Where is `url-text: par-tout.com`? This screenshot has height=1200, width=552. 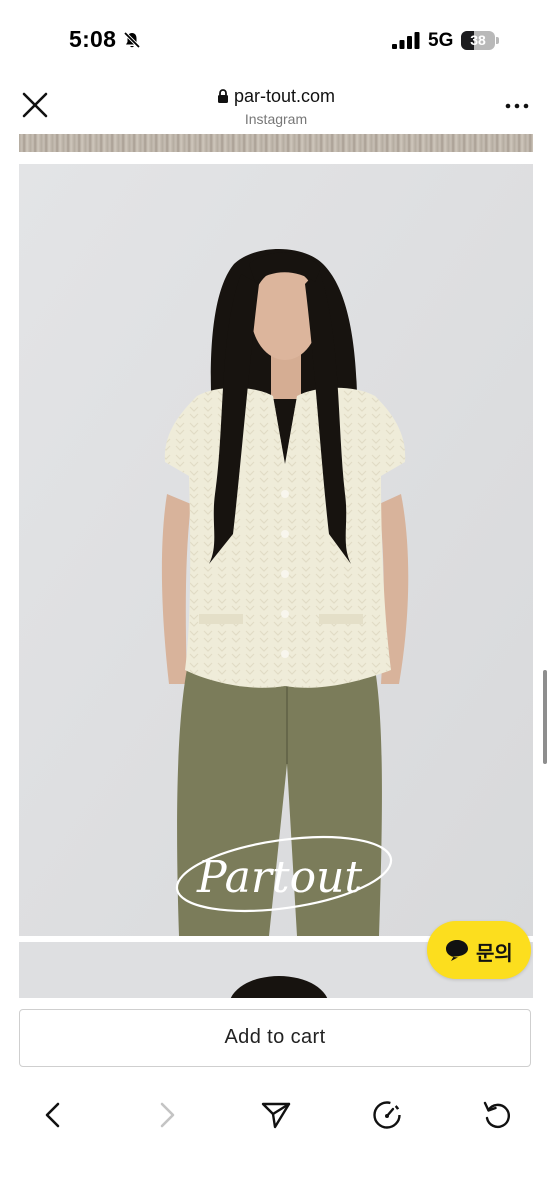 url-text: par-tout.com is located at coordinates (284, 96).